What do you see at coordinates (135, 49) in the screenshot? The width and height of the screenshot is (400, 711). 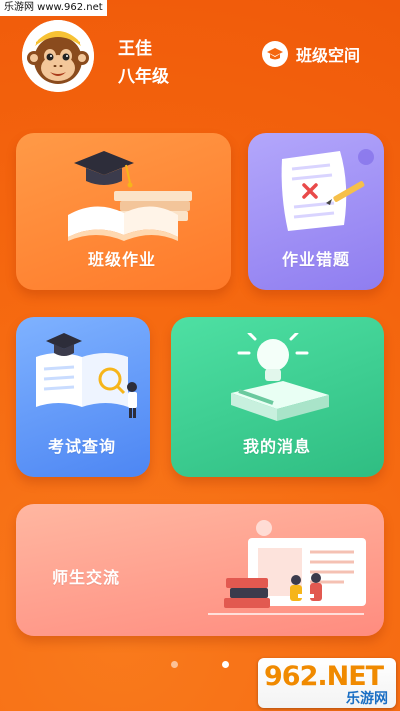 I see `user-name: 王佳` at bounding box center [135, 49].